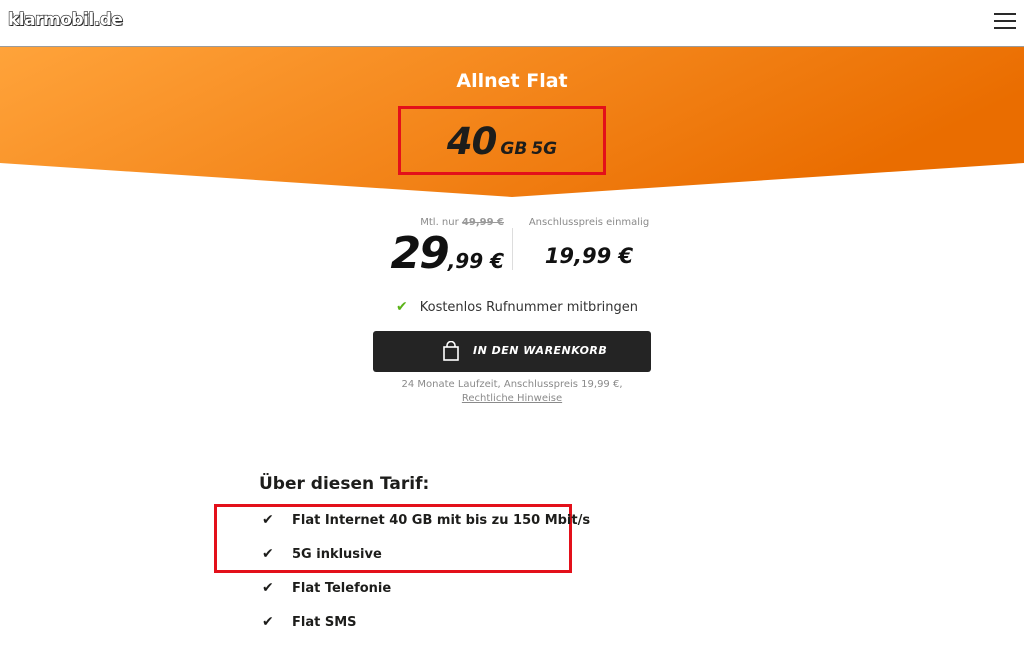 This screenshot has width=1024, height=648. Describe the element at coordinates (528, 307) in the screenshot. I see `number-porting-text: Kostenlos Rufnummer mitbringen` at that location.